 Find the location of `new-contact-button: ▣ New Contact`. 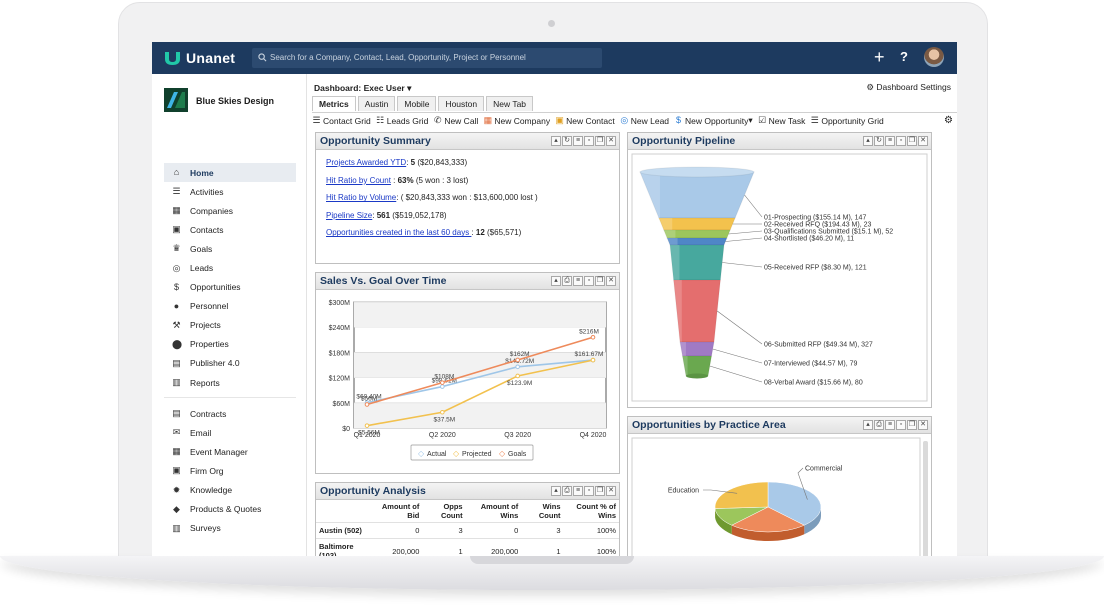

new-contact-button: ▣ New Contact is located at coordinates (584, 121).